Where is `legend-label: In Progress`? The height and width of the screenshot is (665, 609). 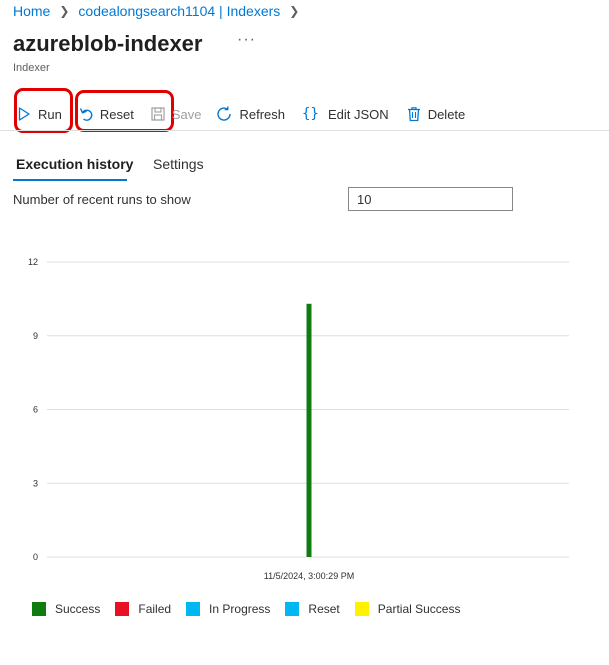 legend-label: In Progress is located at coordinates (240, 609).